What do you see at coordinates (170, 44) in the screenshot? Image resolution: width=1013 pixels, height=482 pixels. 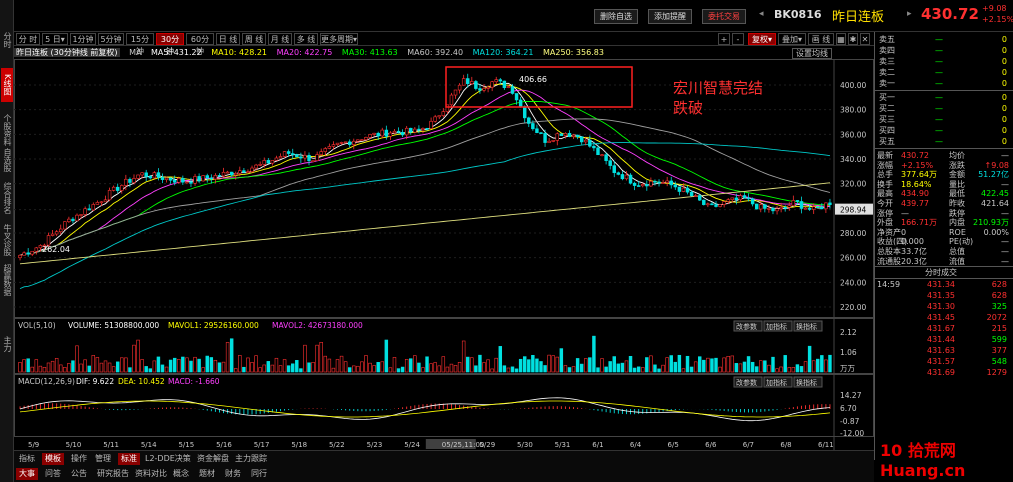 I see `period-30min: 30分钟` at bounding box center [170, 44].